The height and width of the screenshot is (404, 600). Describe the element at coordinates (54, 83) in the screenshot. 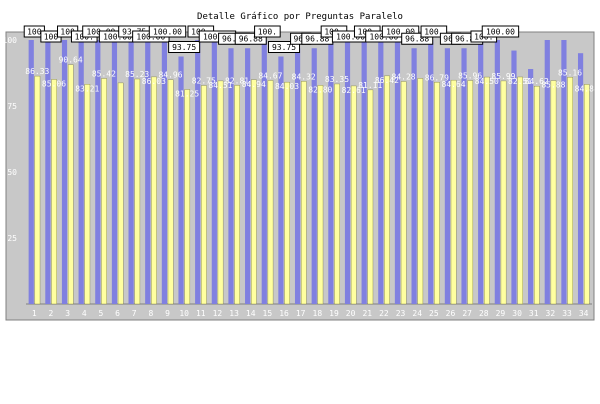

I see `value-label-series-2: 85.06` at that location.